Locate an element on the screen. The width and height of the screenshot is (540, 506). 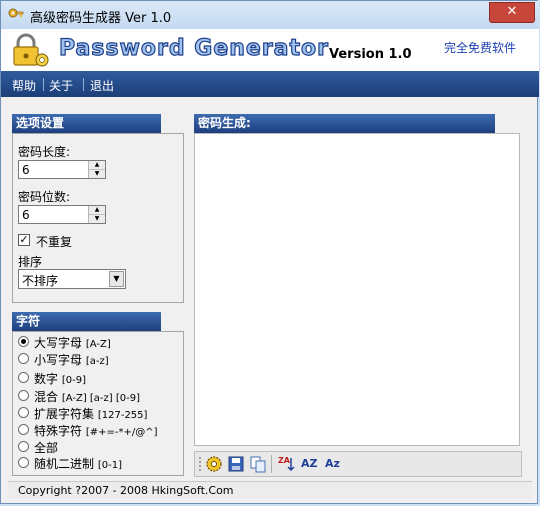
radio-uppercase is located at coordinates (23, 341).